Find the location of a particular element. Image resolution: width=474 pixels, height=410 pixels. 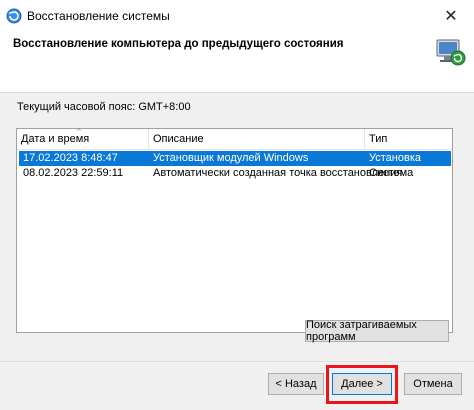

next-button: Далее > is located at coordinates (362, 384).